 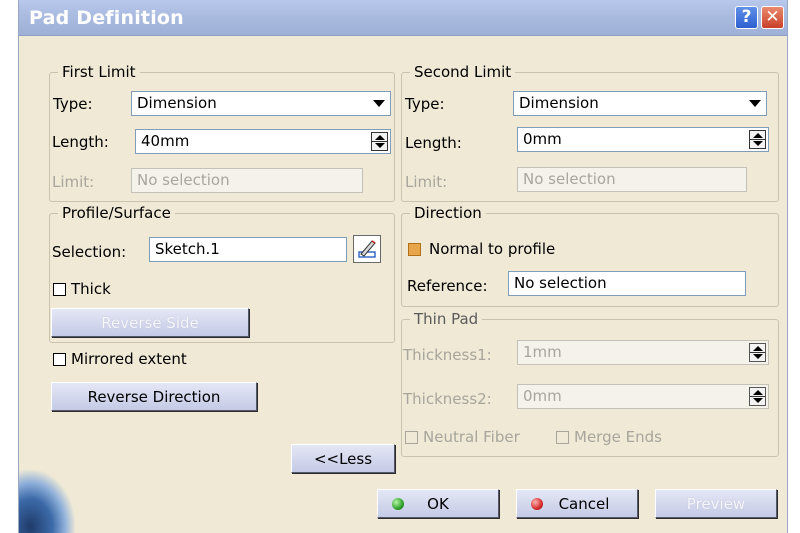 What do you see at coordinates (59, 289) in the screenshot?
I see `thick-checkbox` at bounding box center [59, 289].